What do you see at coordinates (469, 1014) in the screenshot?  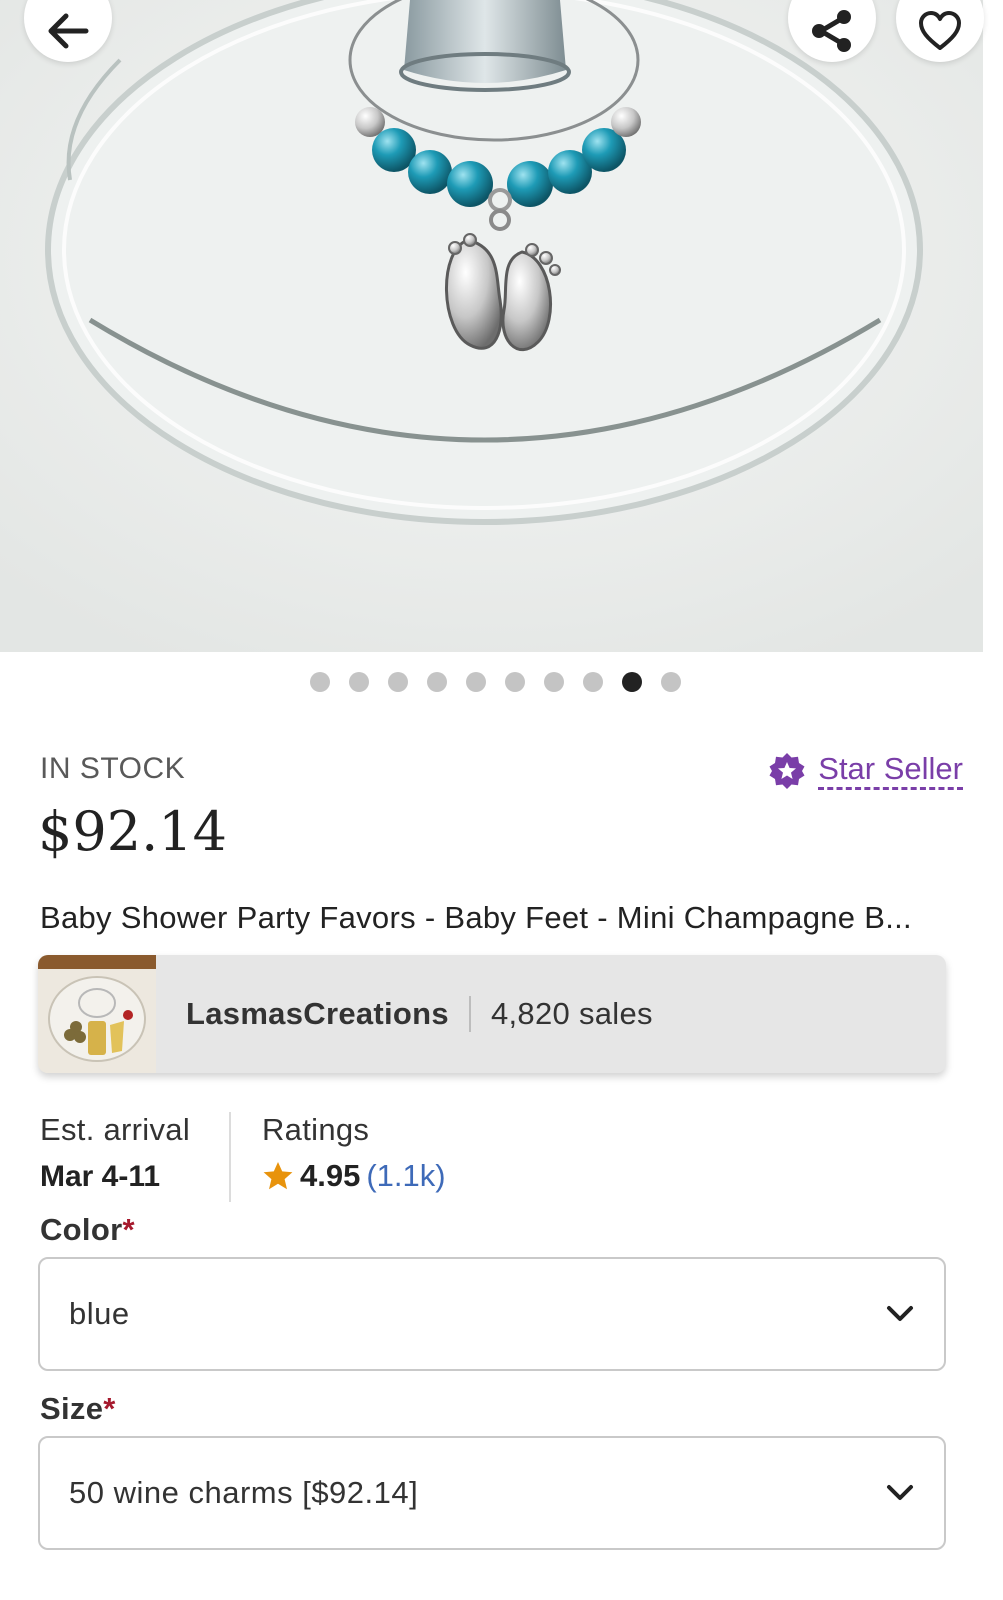 I see `shop-divider` at bounding box center [469, 1014].